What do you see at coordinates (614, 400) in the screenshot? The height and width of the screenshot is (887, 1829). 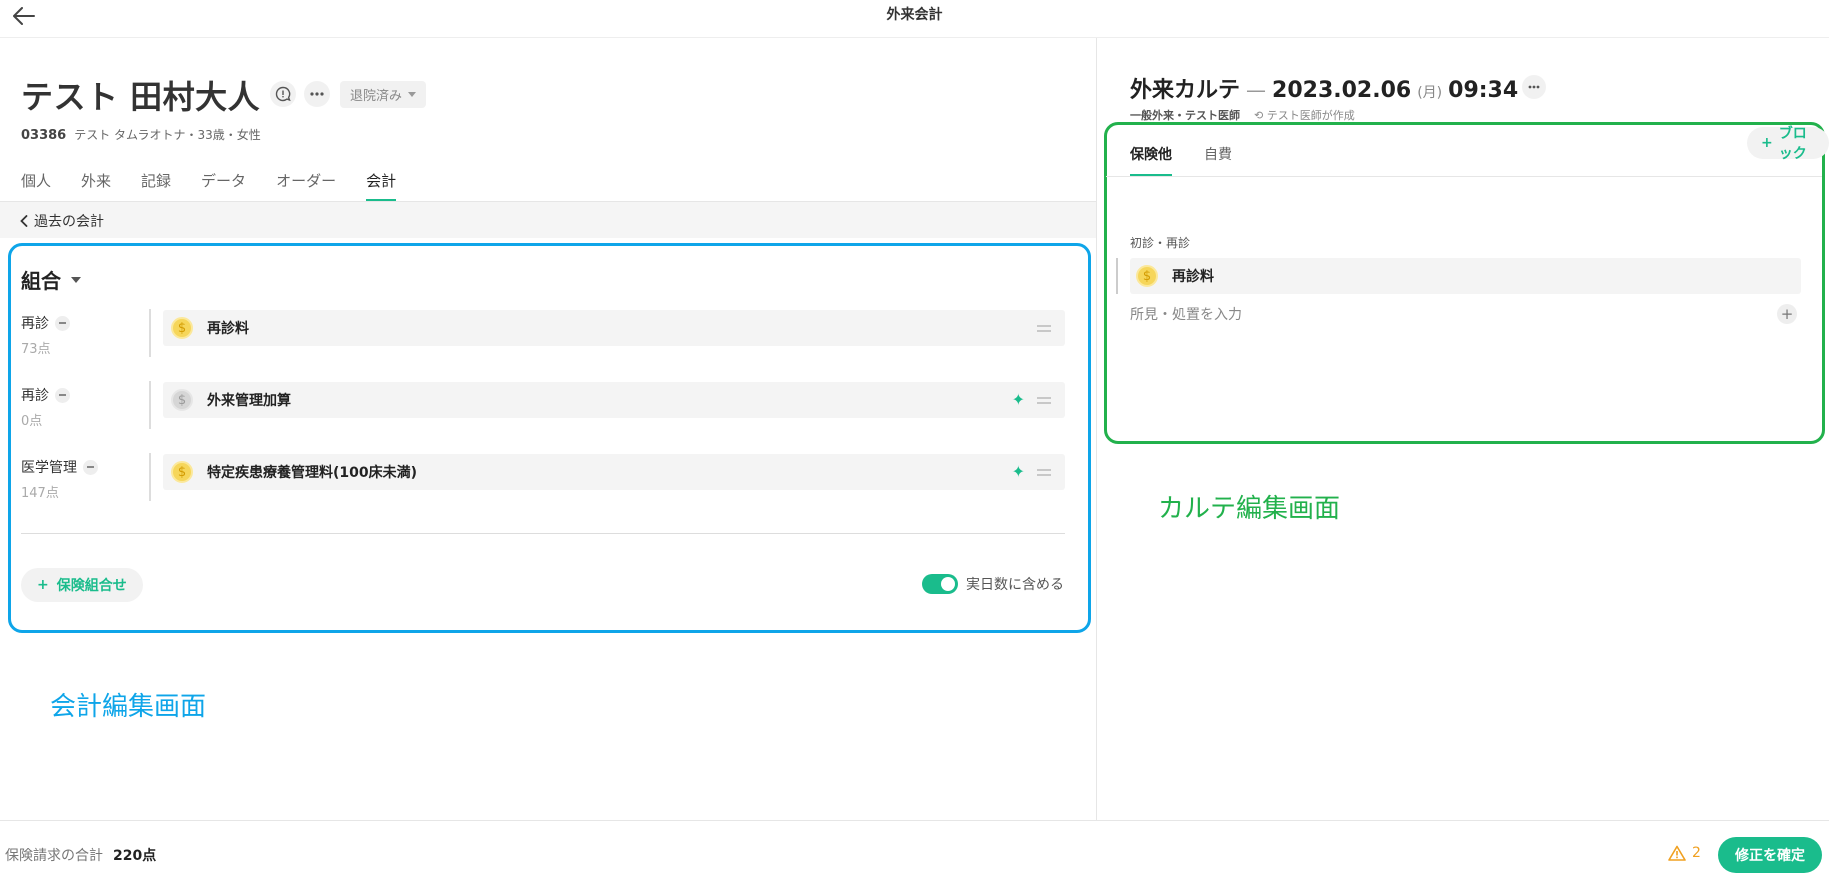 I see `billing-item-row: $ 外来管理加算 ✦` at bounding box center [614, 400].